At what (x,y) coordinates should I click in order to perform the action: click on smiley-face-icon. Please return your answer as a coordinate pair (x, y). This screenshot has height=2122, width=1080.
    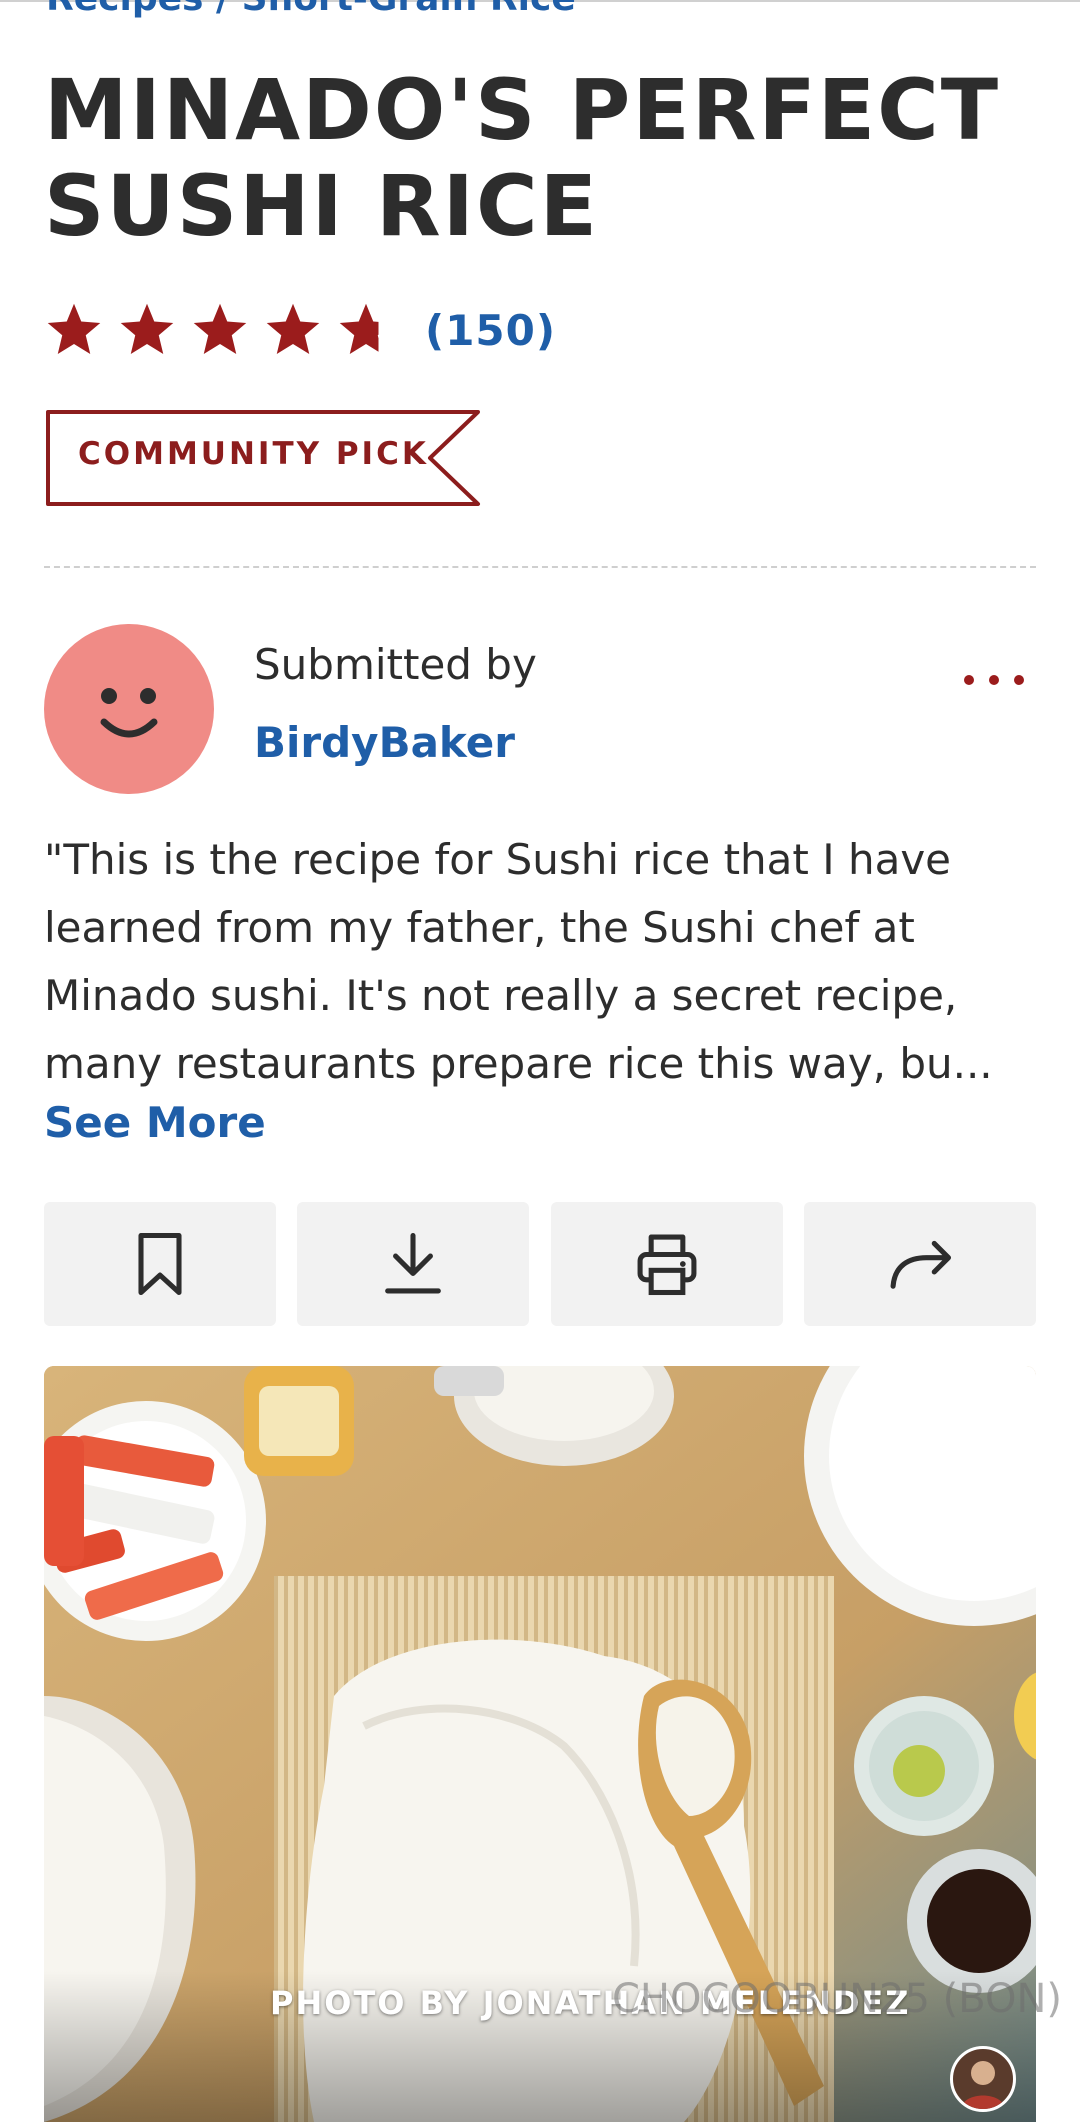
    Looking at the image, I should click on (129, 713).